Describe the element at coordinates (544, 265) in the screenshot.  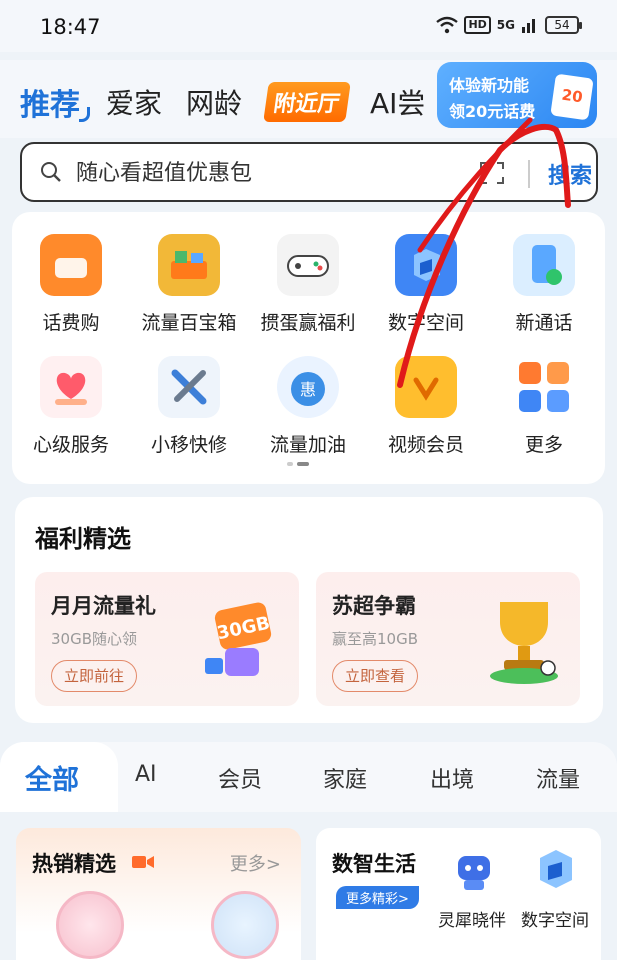
I see `phone-call-icon` at that location.